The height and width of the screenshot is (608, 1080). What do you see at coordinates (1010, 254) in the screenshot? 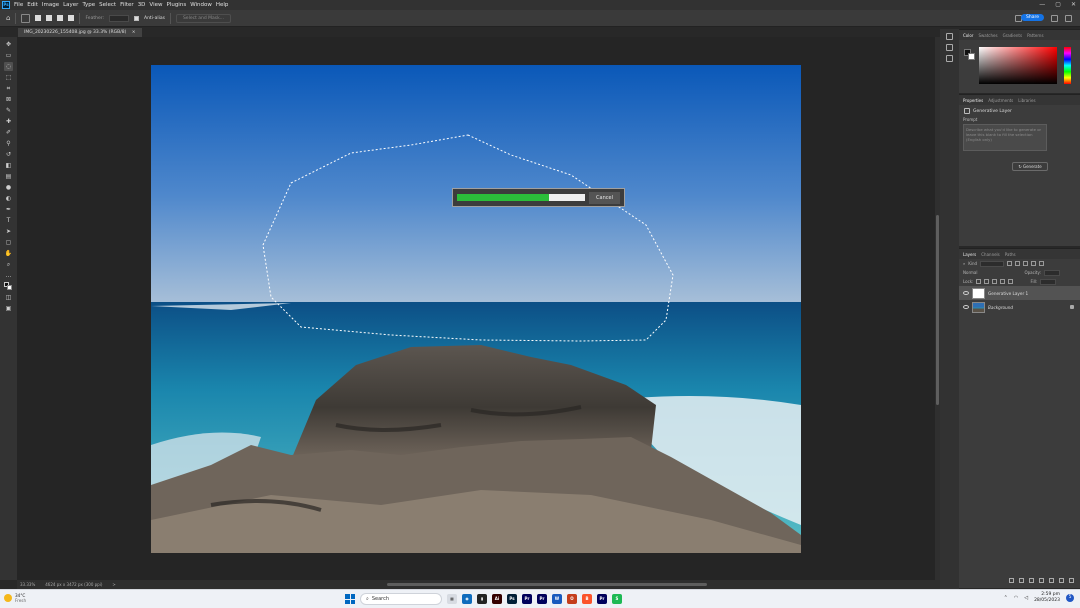
I see `tab-paths: Paths` at bounding box center [1010, 254].